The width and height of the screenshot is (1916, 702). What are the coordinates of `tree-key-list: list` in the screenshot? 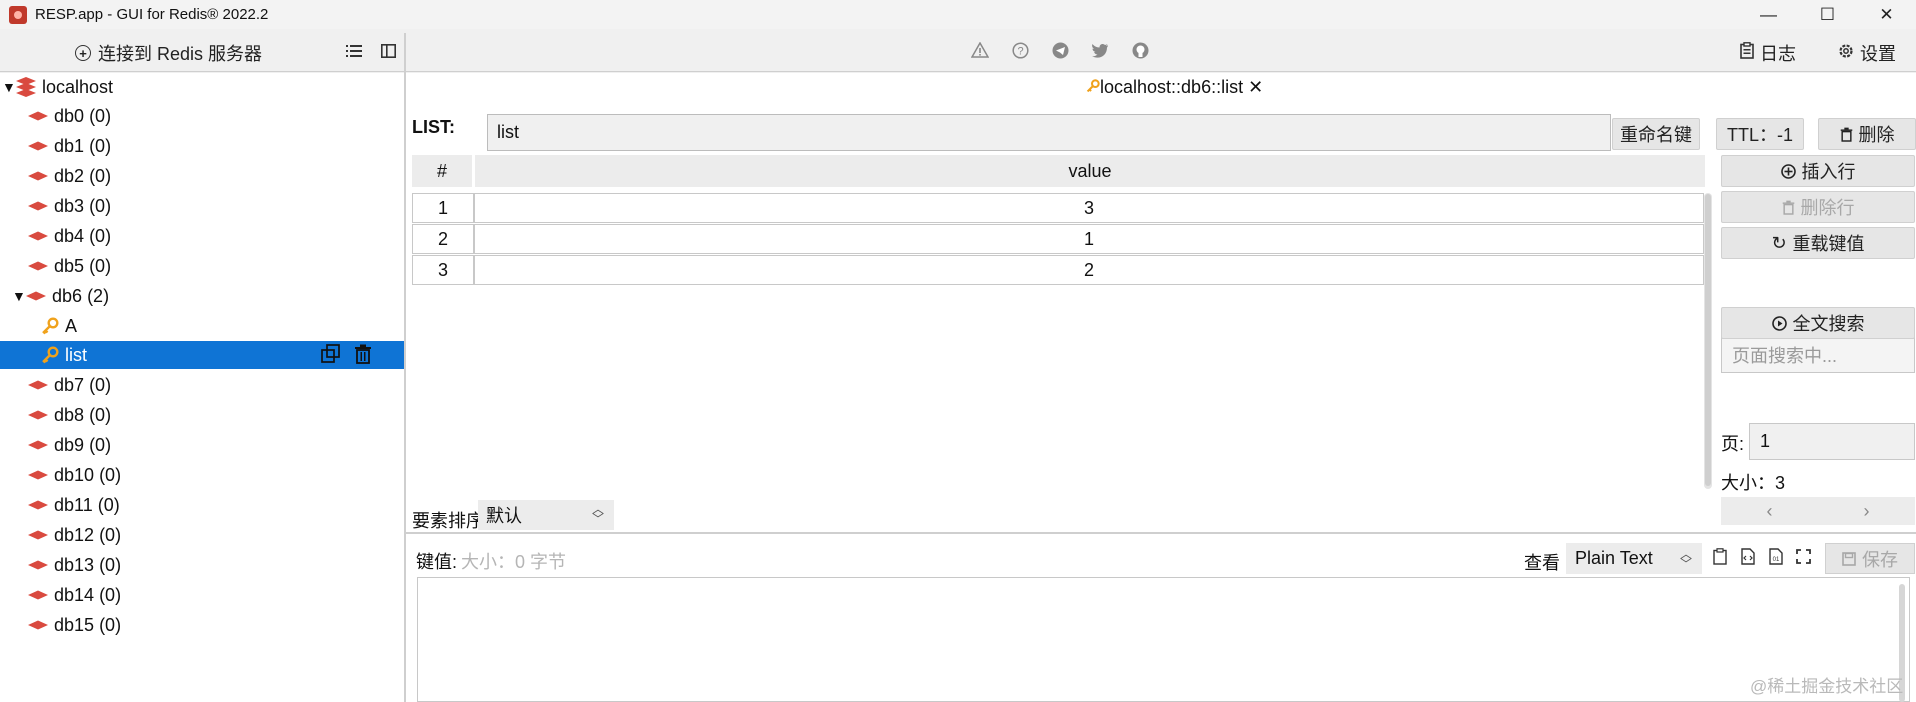 It's located at (202, 355).